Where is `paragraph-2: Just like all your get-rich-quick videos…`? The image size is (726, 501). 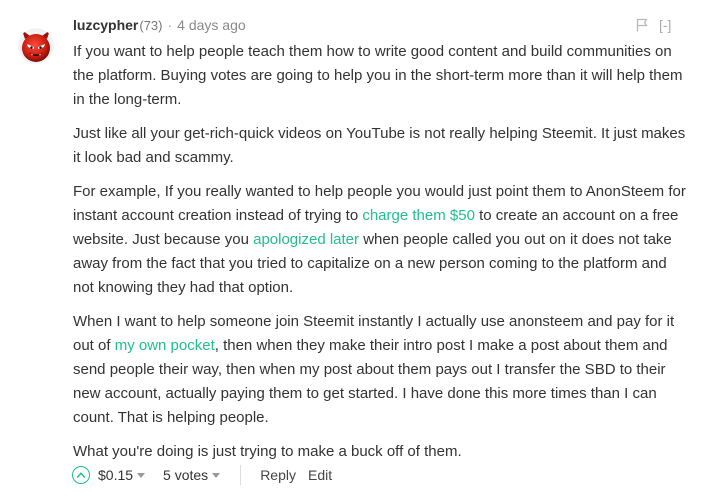
paragraph-2: Just like all your get-rich-quick videos… is located at coordinates (379, 145).